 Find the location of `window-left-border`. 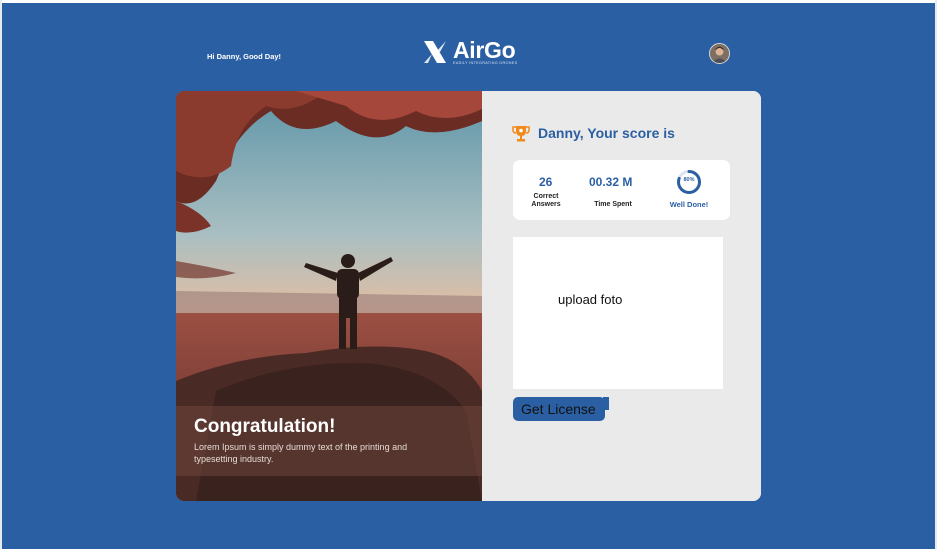

window-left-border is located at coordinates (1, 274).